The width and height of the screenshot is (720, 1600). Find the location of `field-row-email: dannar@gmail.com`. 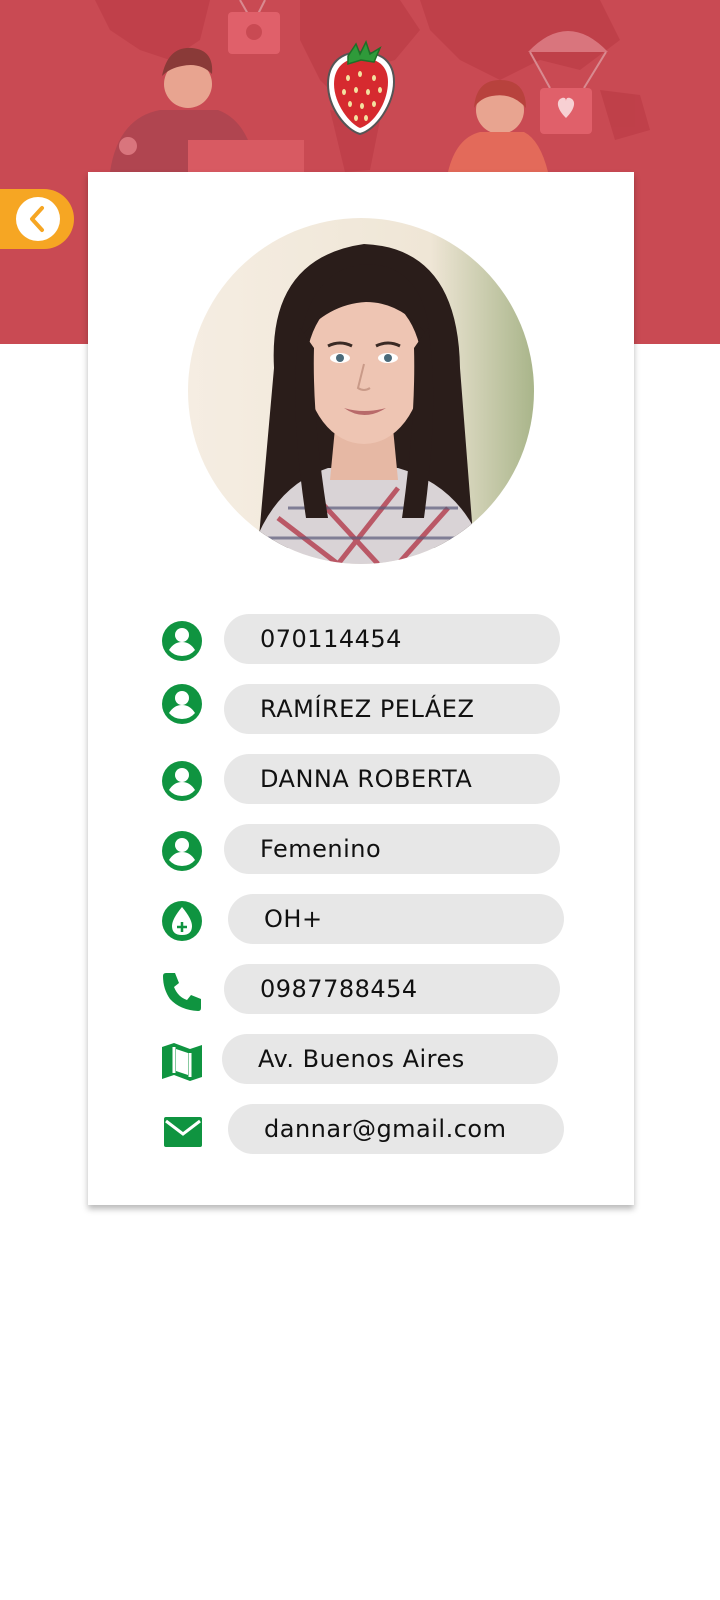

field-row-email: dannar@gmail.com is located at coordinates (370, 1130).